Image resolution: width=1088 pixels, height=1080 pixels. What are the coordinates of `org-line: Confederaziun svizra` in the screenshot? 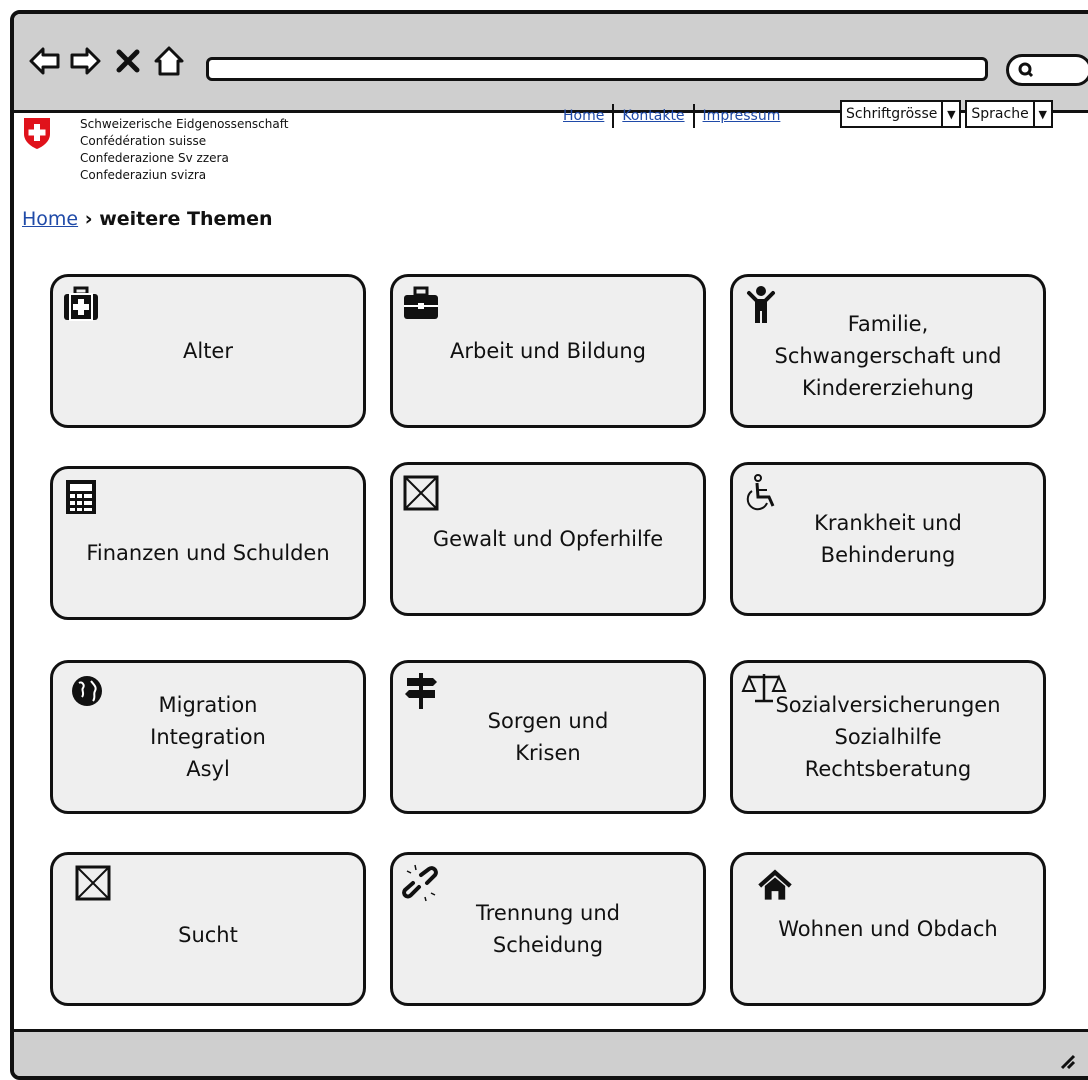 It's located at (143, 175).